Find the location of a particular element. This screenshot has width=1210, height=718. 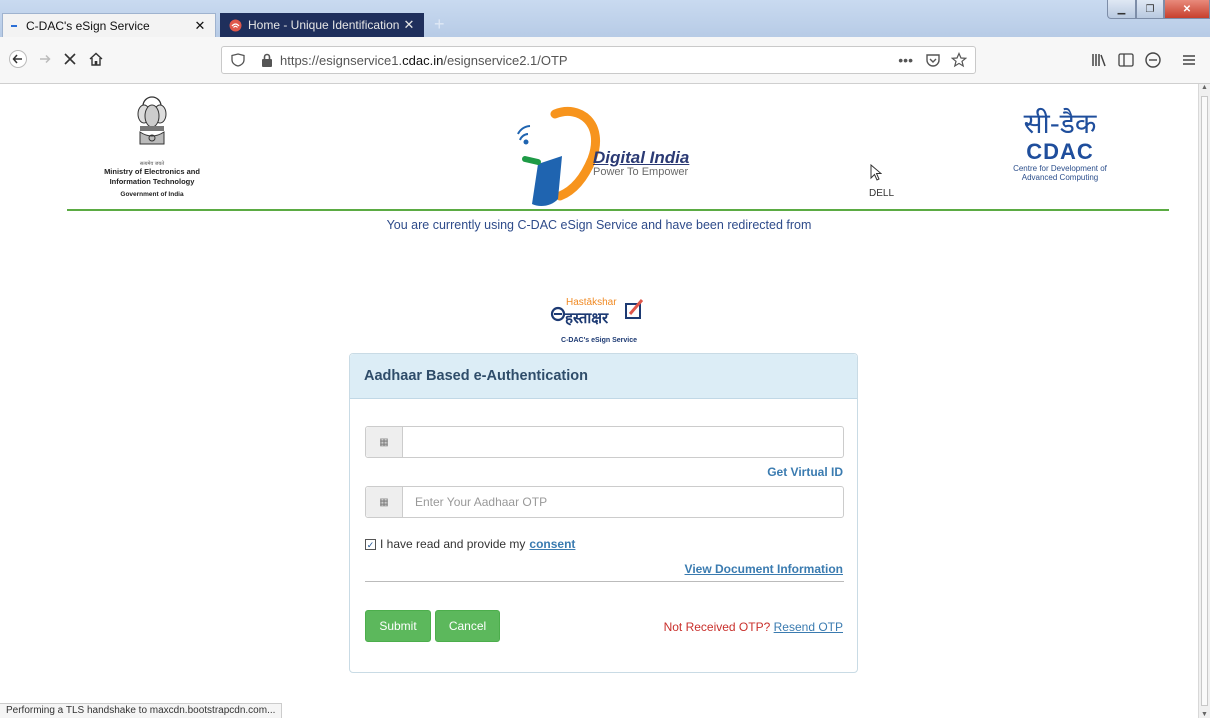

menu-button is located at coordinates (1189, 60).